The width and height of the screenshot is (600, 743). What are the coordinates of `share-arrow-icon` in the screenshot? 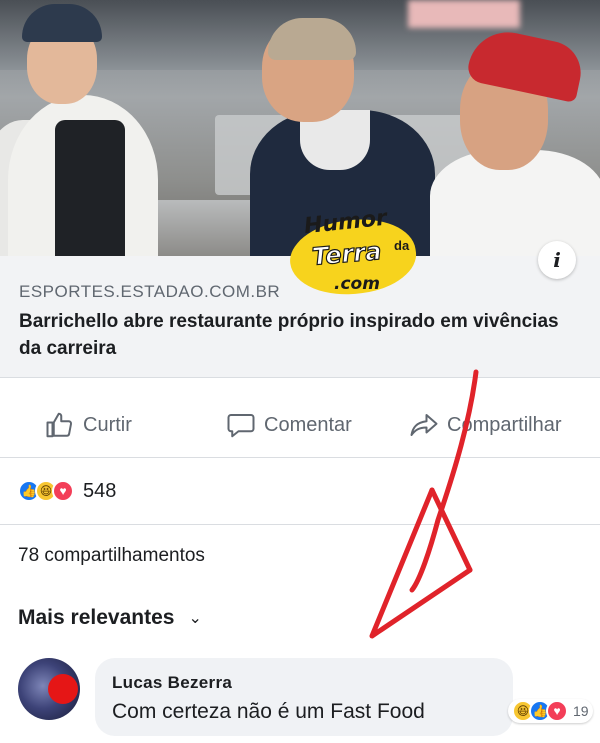 It's located at (424, 425).